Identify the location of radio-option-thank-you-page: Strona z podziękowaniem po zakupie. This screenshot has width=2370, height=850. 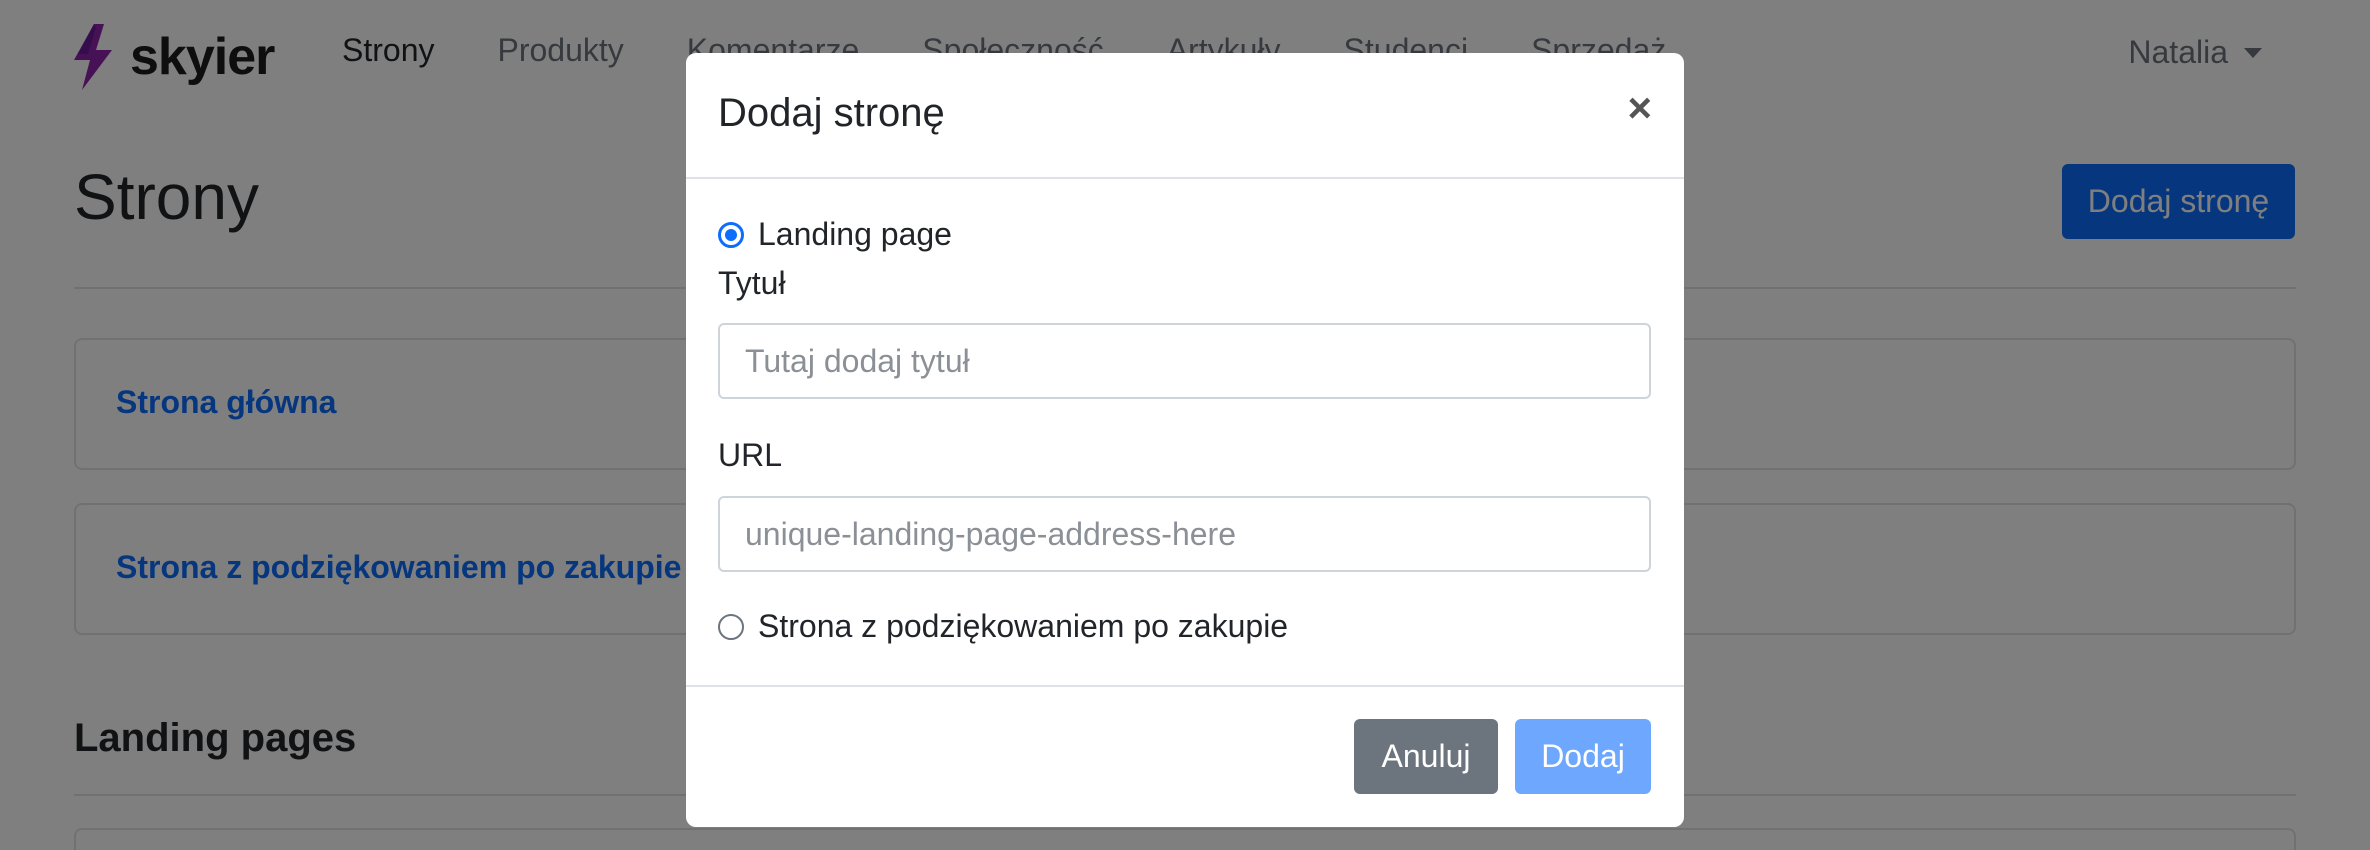
(1003, 626).